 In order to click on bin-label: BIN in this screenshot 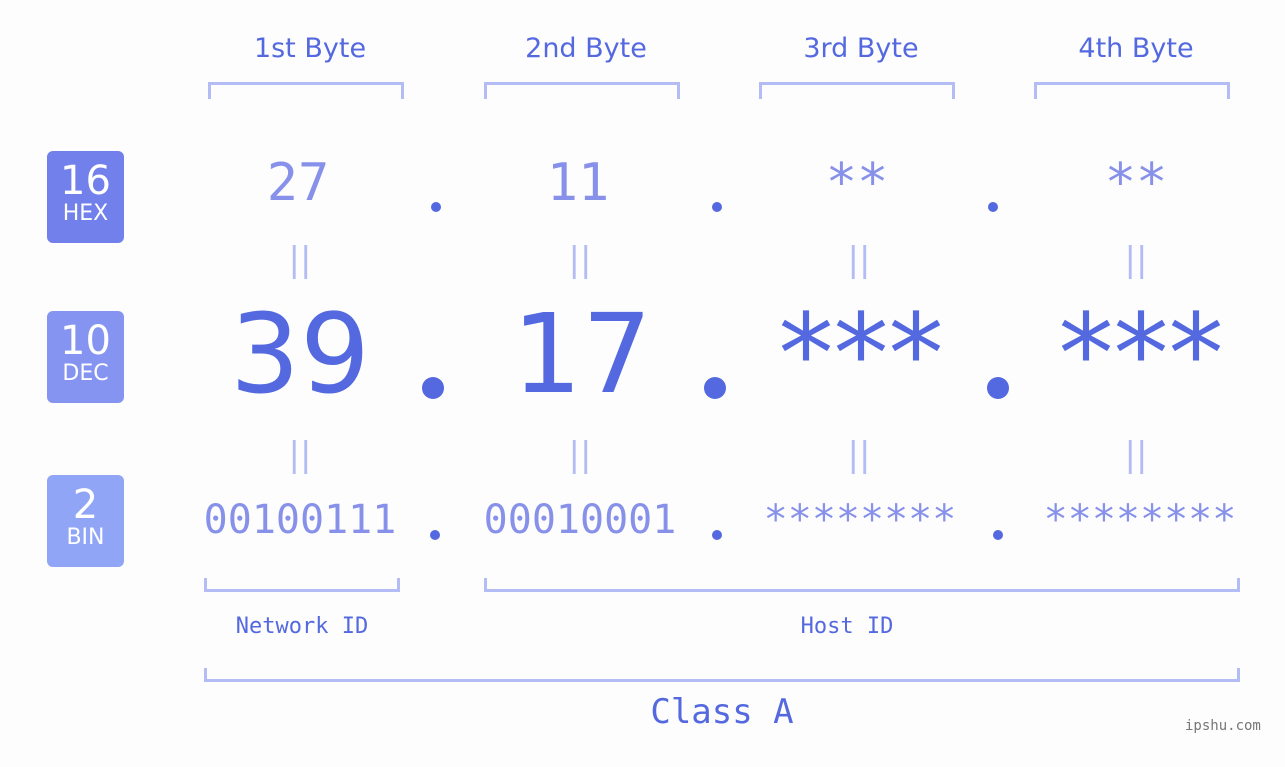, I will do `click(85, 537)`.